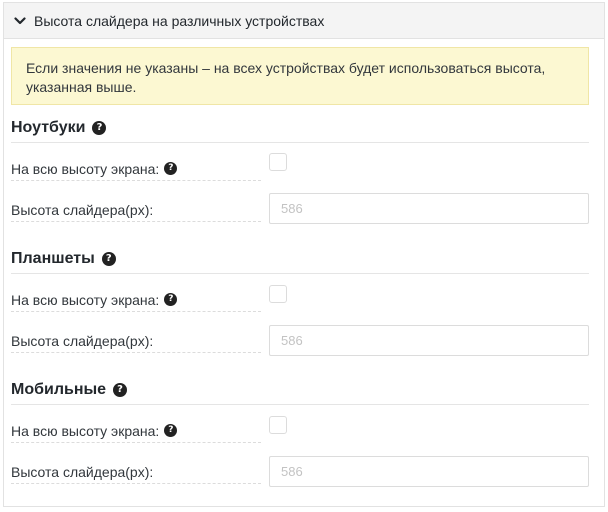  I want to click on section-title-tablets: Планшеты ?, so click(300, 259).